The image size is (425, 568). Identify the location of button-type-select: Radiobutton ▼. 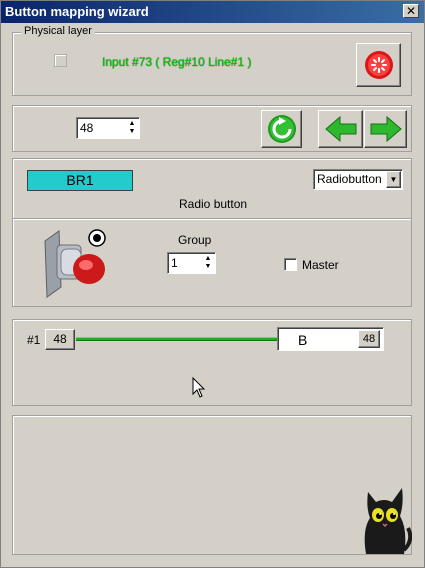
(358, 179).